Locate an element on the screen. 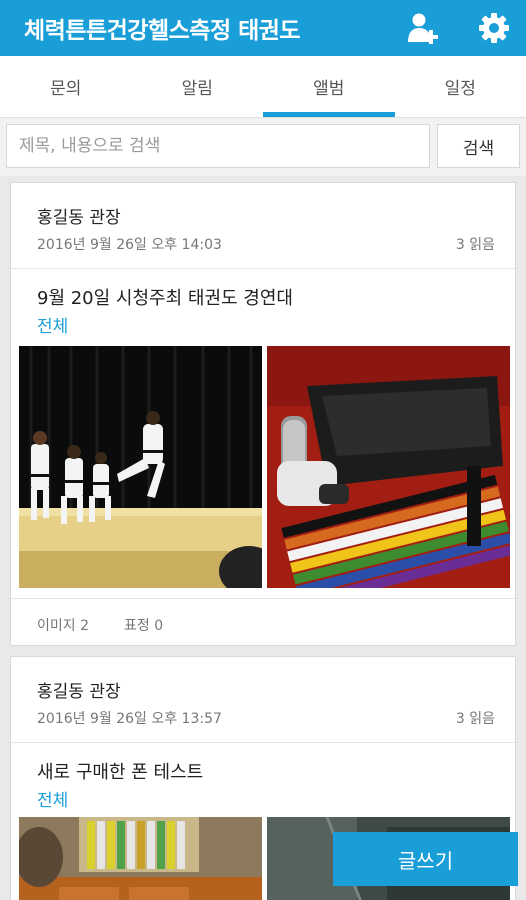 The image size is (526, 900). app-title: 체력튼튼건강헬스측정 태권도 is located at coordinates (162, 31).